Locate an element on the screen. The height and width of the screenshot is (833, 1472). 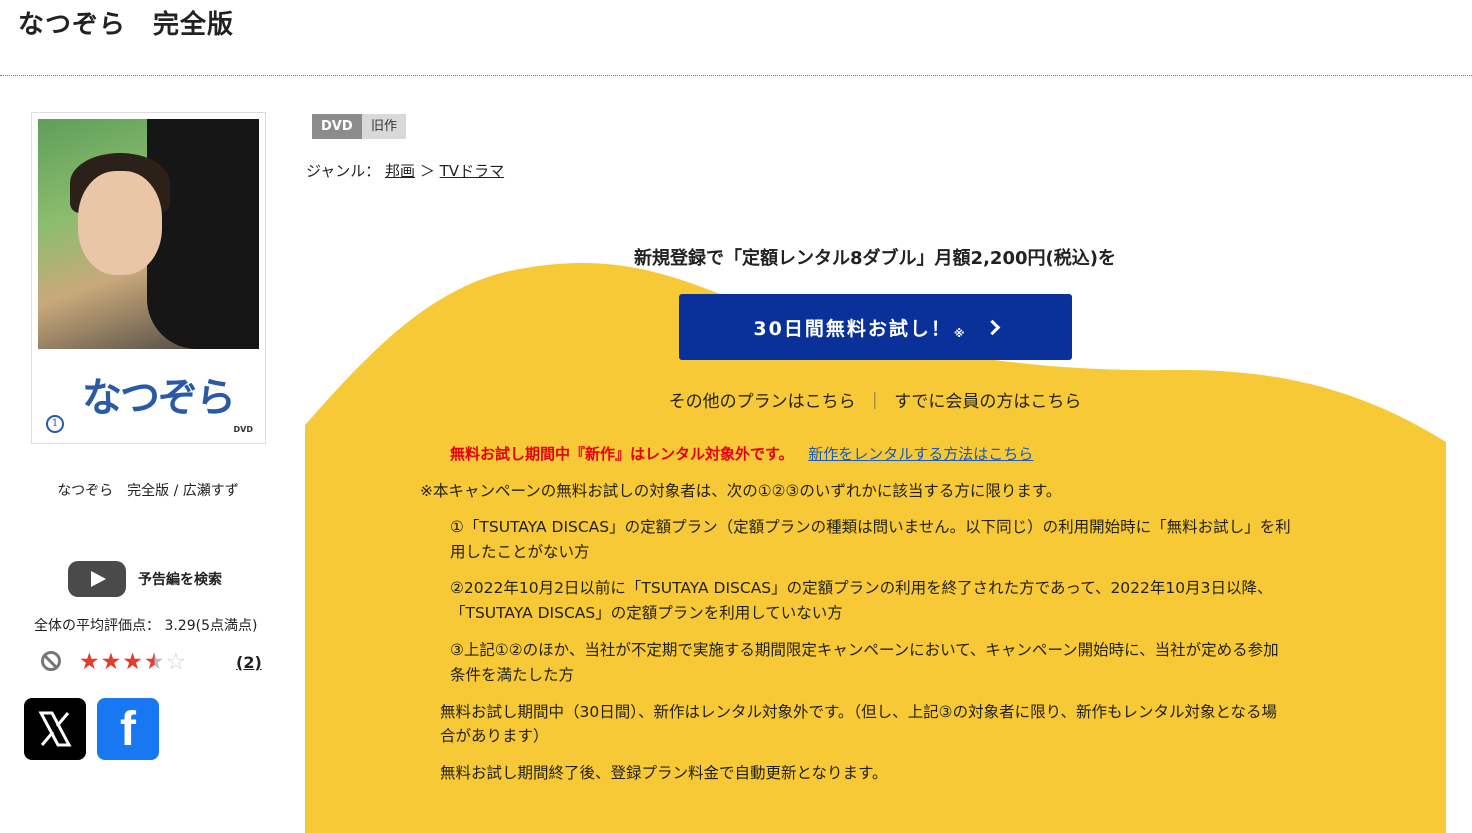
trial-period-line-2: 合があります） is located at coordinates (494, 736).